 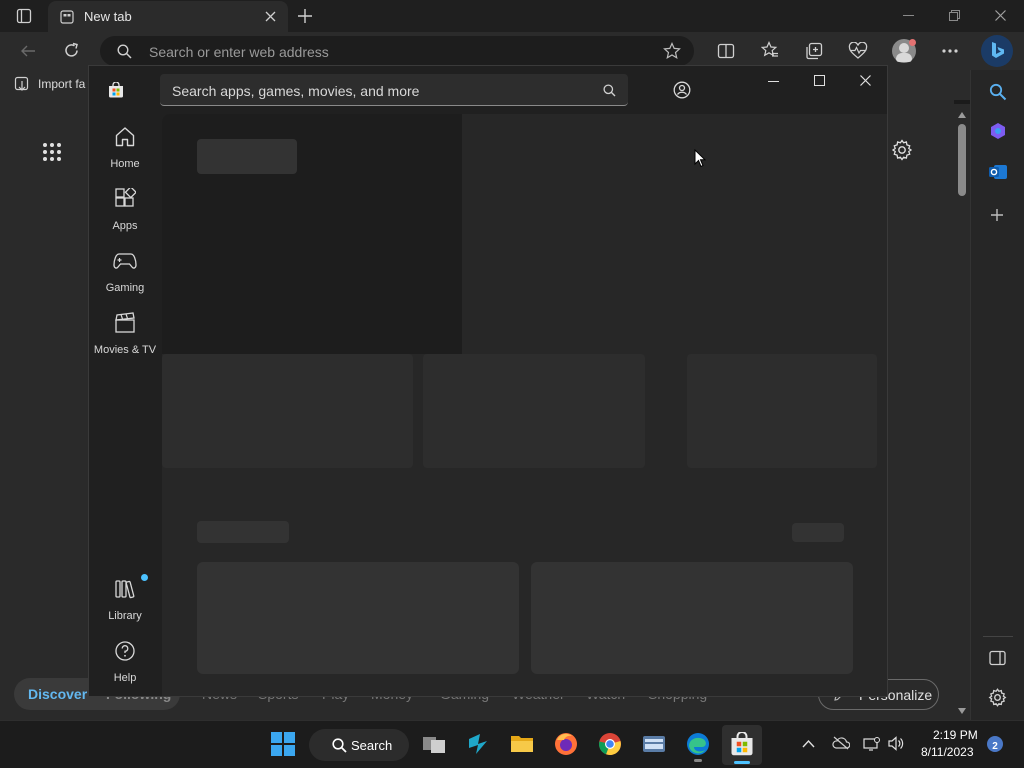 I want to click on sidebar-settings-icon, so click(x=997, y=697).